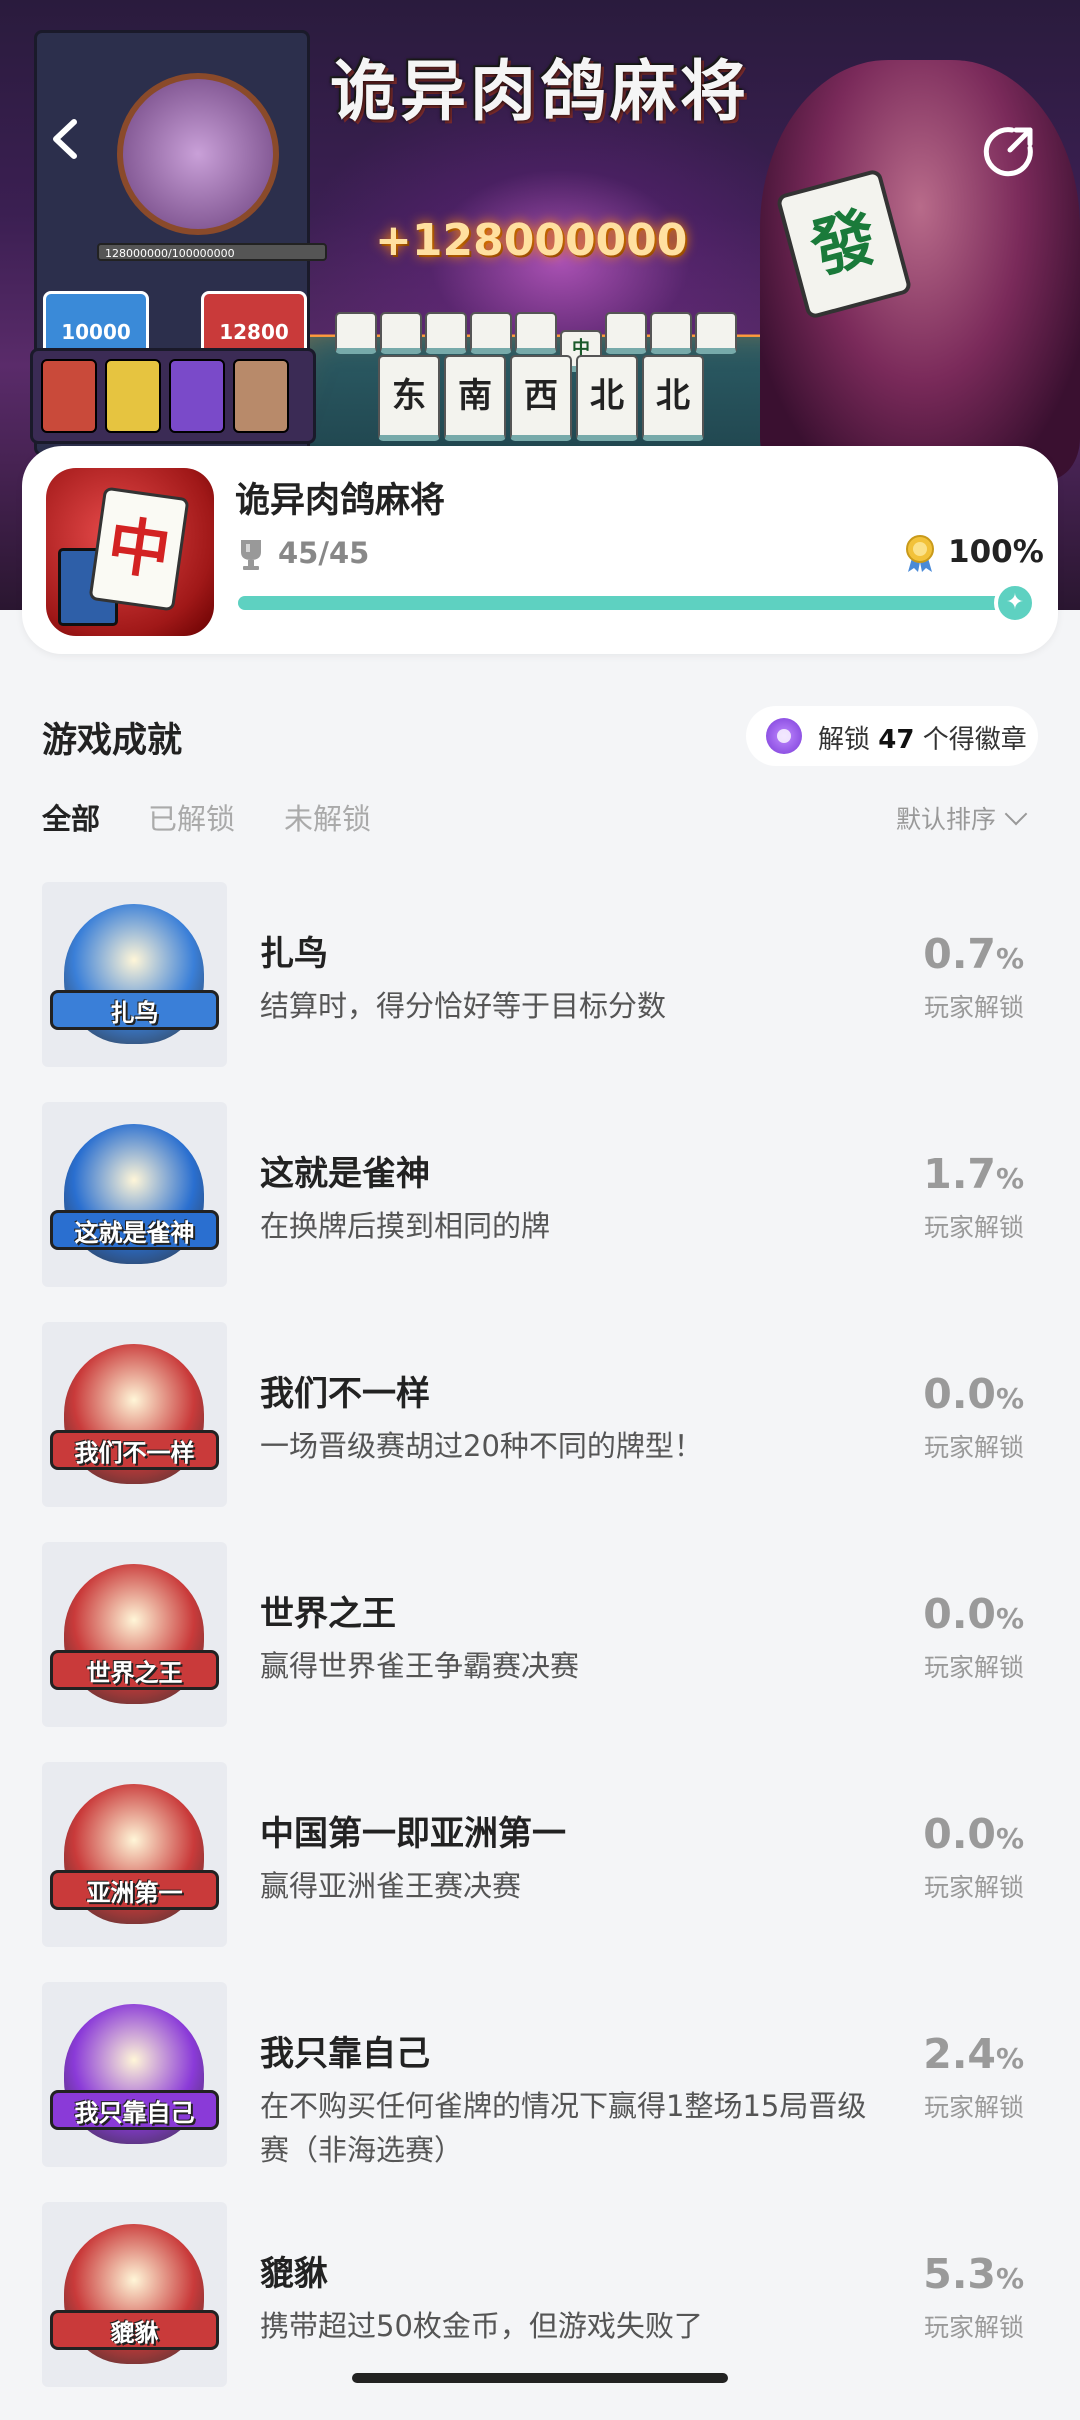 This screenshot has height=2420, width=1080. Describe the element at coordinates (134, 1230) in the screenshot. I see `badge-ribbon-text: 这就是雀神` at that location.